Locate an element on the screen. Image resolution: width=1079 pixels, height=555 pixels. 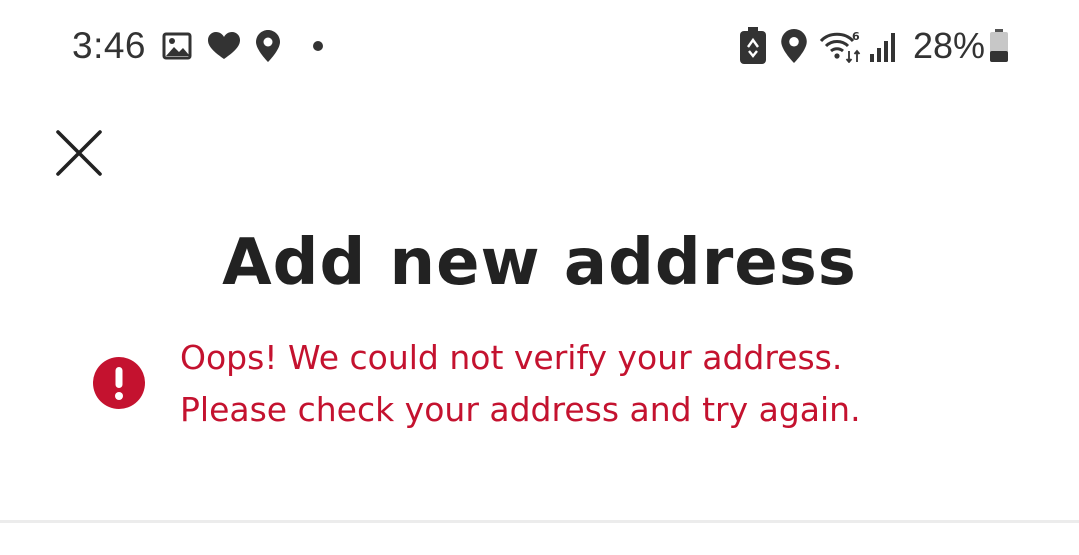
divider is located at coordinates (539, 521).